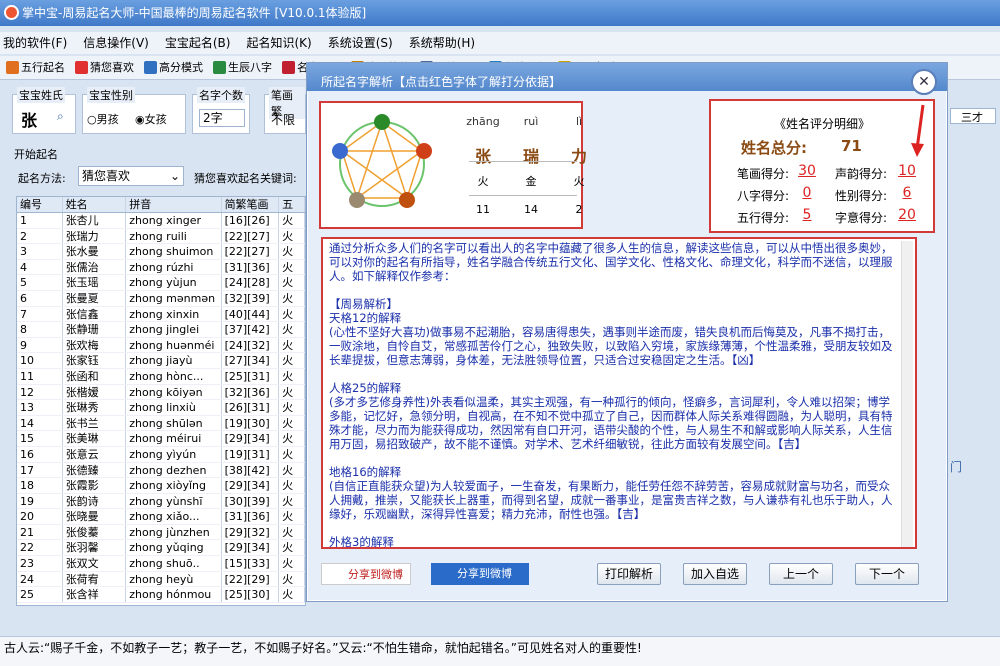 The image size is (1000, 666). I want to click on print-button: 打印解析, so click(629, 574).